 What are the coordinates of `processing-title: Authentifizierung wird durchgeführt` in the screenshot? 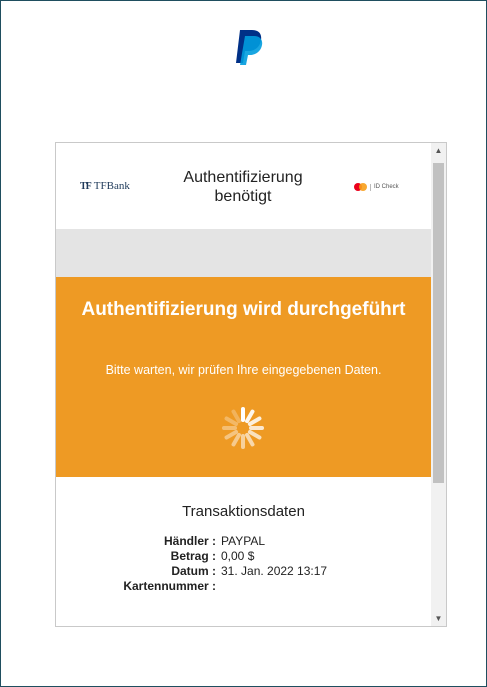 It's located at (243, 309).